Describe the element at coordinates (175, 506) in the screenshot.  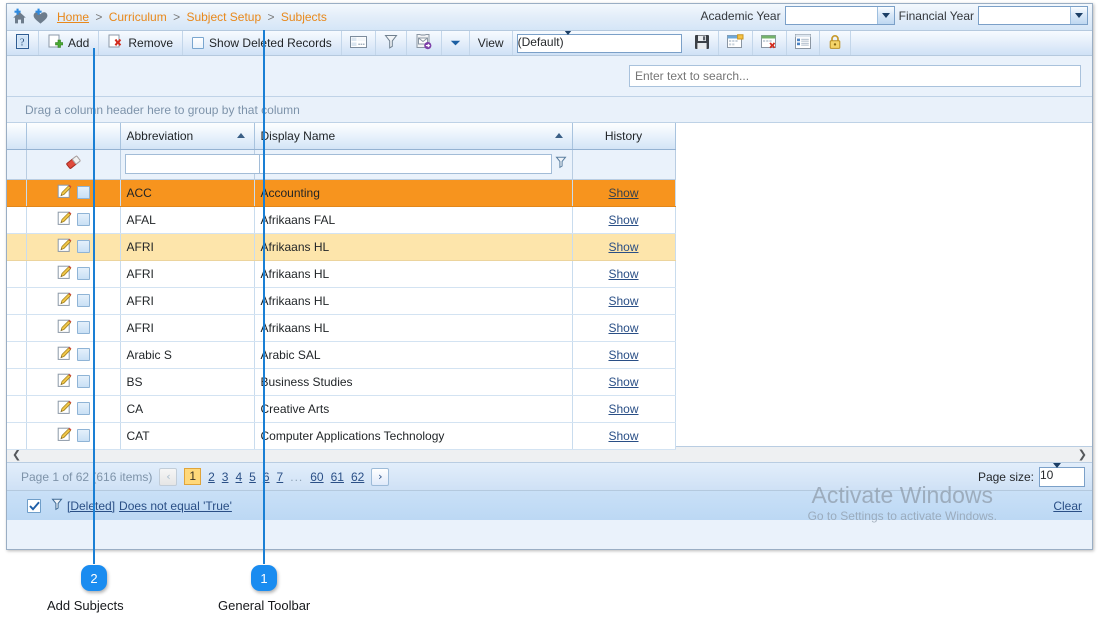
I see `filter-expression-condition: Does not equal 'True'` at that location.